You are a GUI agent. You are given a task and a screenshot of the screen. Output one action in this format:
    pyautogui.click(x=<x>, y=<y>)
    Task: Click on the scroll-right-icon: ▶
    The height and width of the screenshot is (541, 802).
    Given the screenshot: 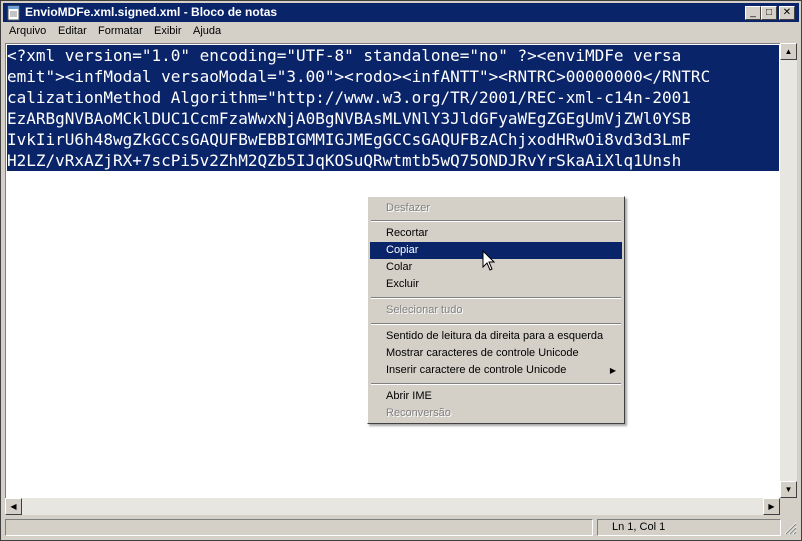 What is the action you would take?
    pyautogui.click(x=771, y=506)
    